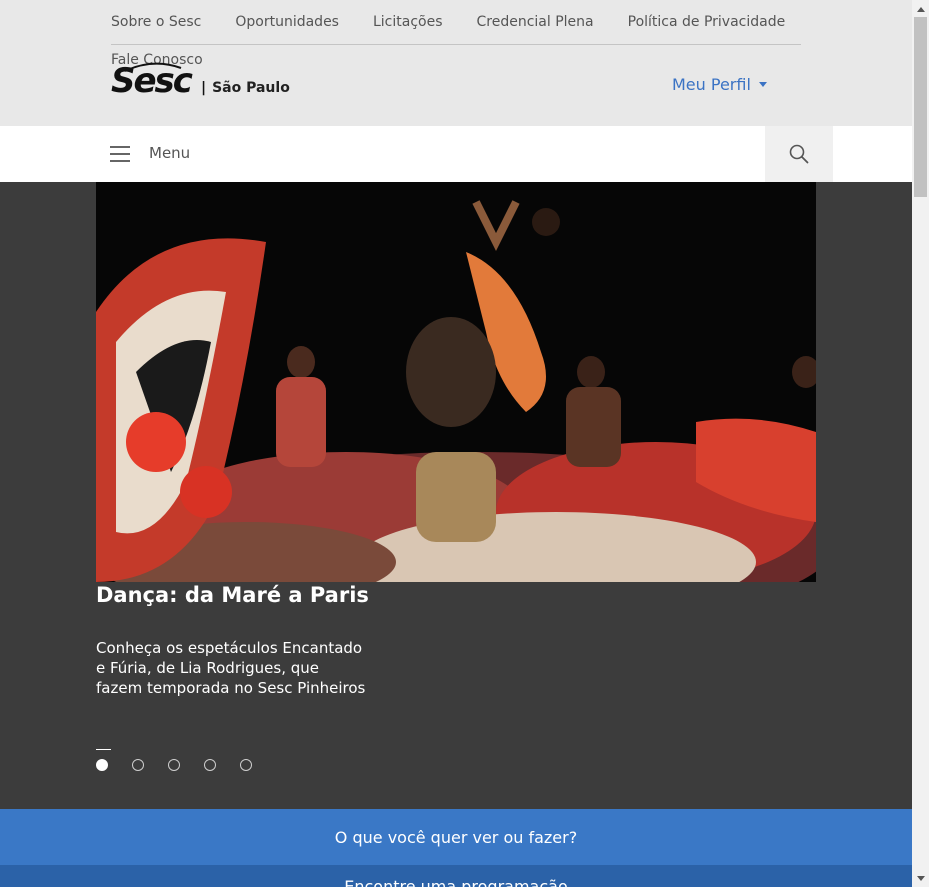 This screenshot has width=929, height=887. Describe the element at coordinates (920, 107) in the screenshot. I see `scrollbar-thumb` at that location.